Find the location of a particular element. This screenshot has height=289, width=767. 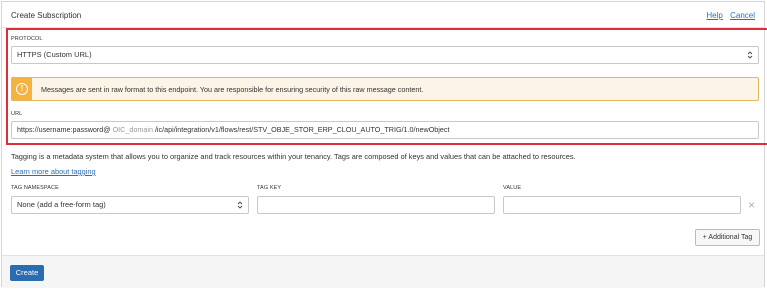

alert-icon-box: ! is located at coordinates (22, 89).